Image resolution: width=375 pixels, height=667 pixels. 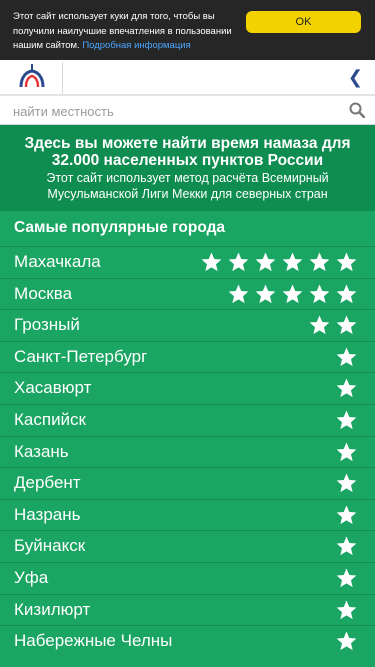 What do you see at coordinates (50, 420) in the screenshot?
I see `city-name: Каспийск` at bounding box center [50, 420].